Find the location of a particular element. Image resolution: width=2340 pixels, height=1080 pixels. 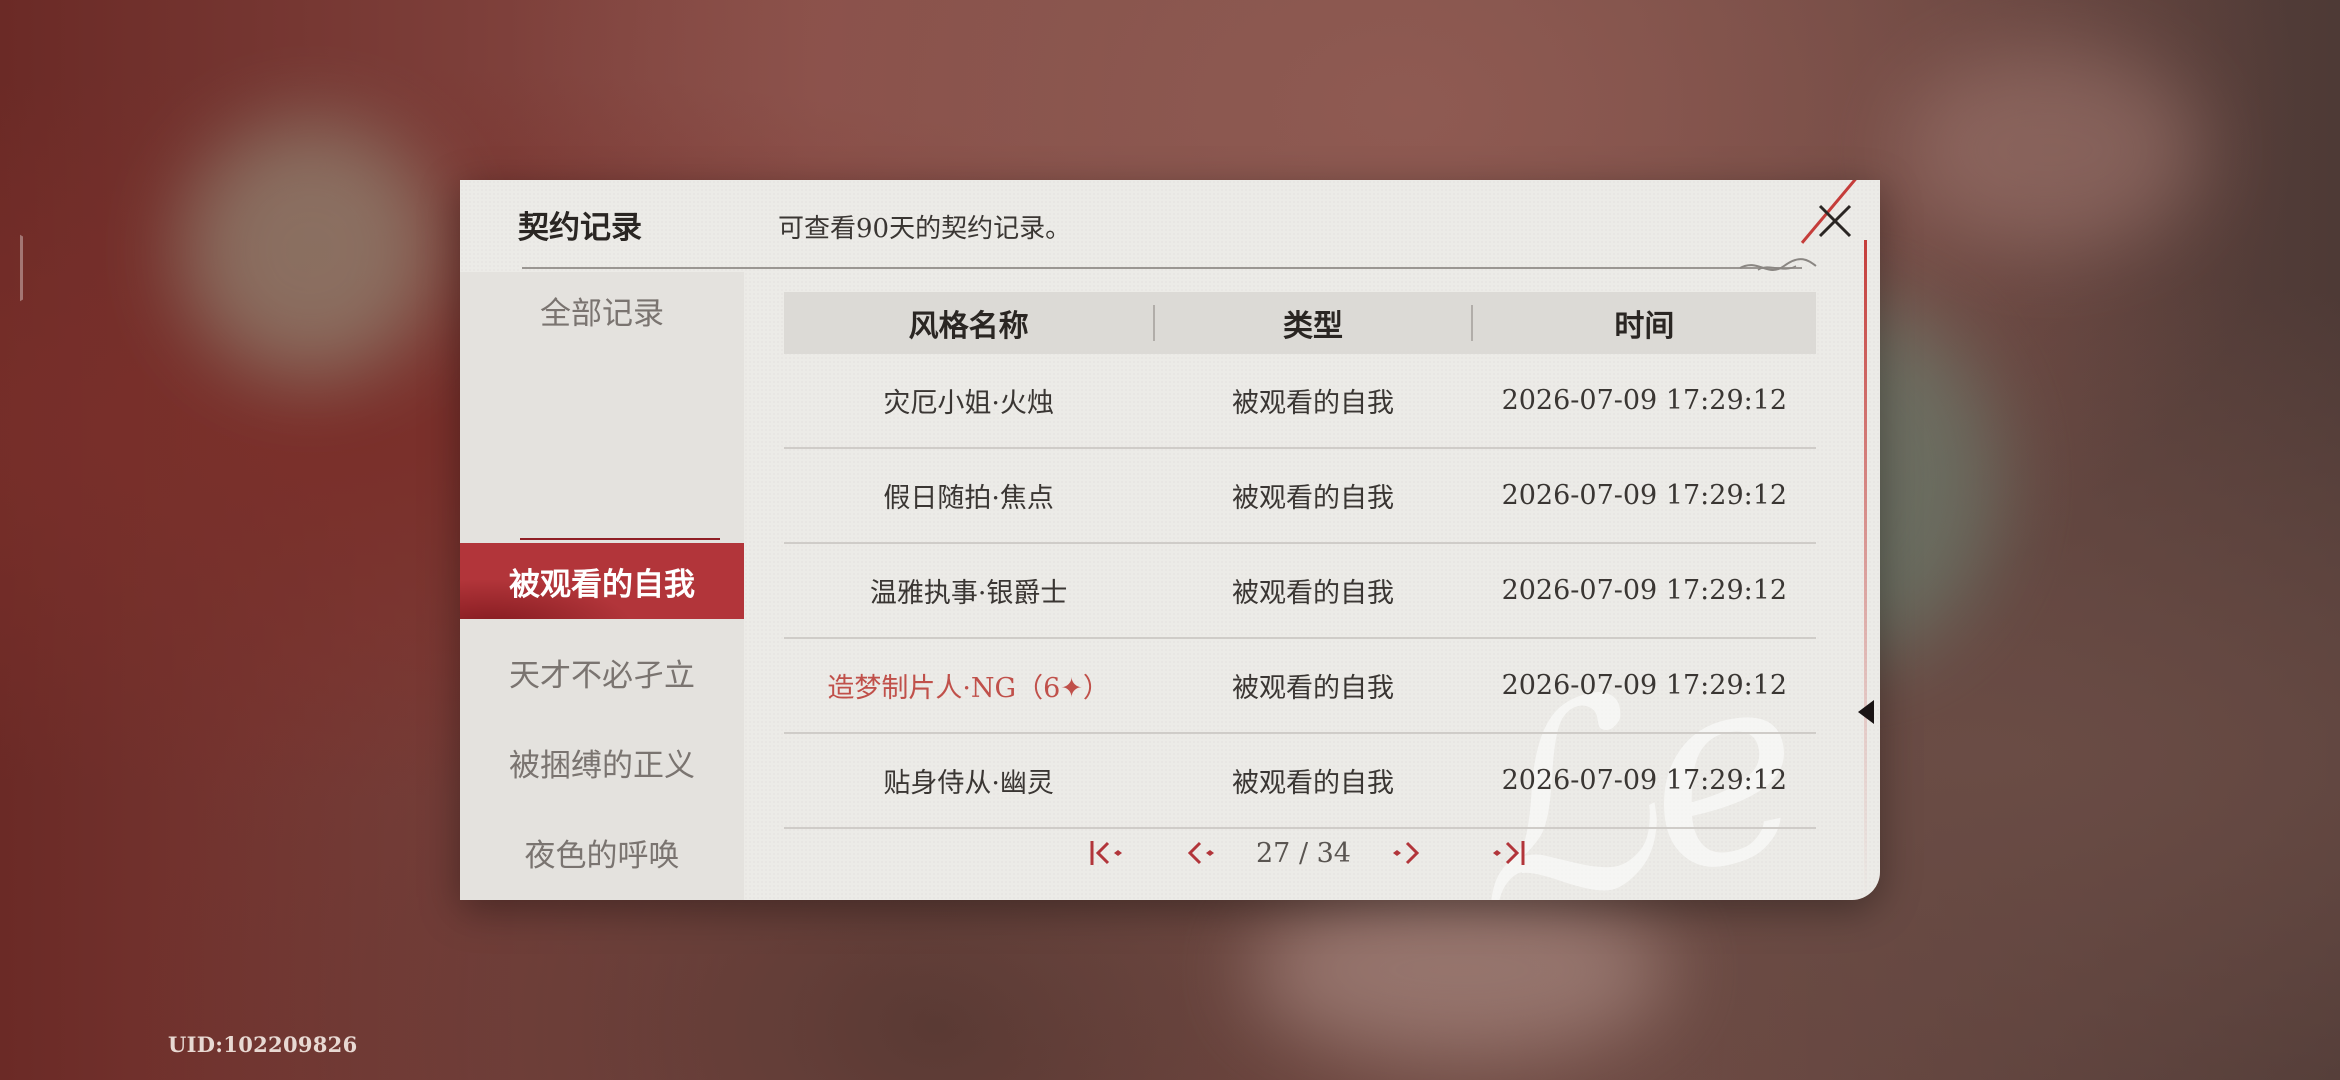

first-page-icon is located at coordinates (1106, 853).